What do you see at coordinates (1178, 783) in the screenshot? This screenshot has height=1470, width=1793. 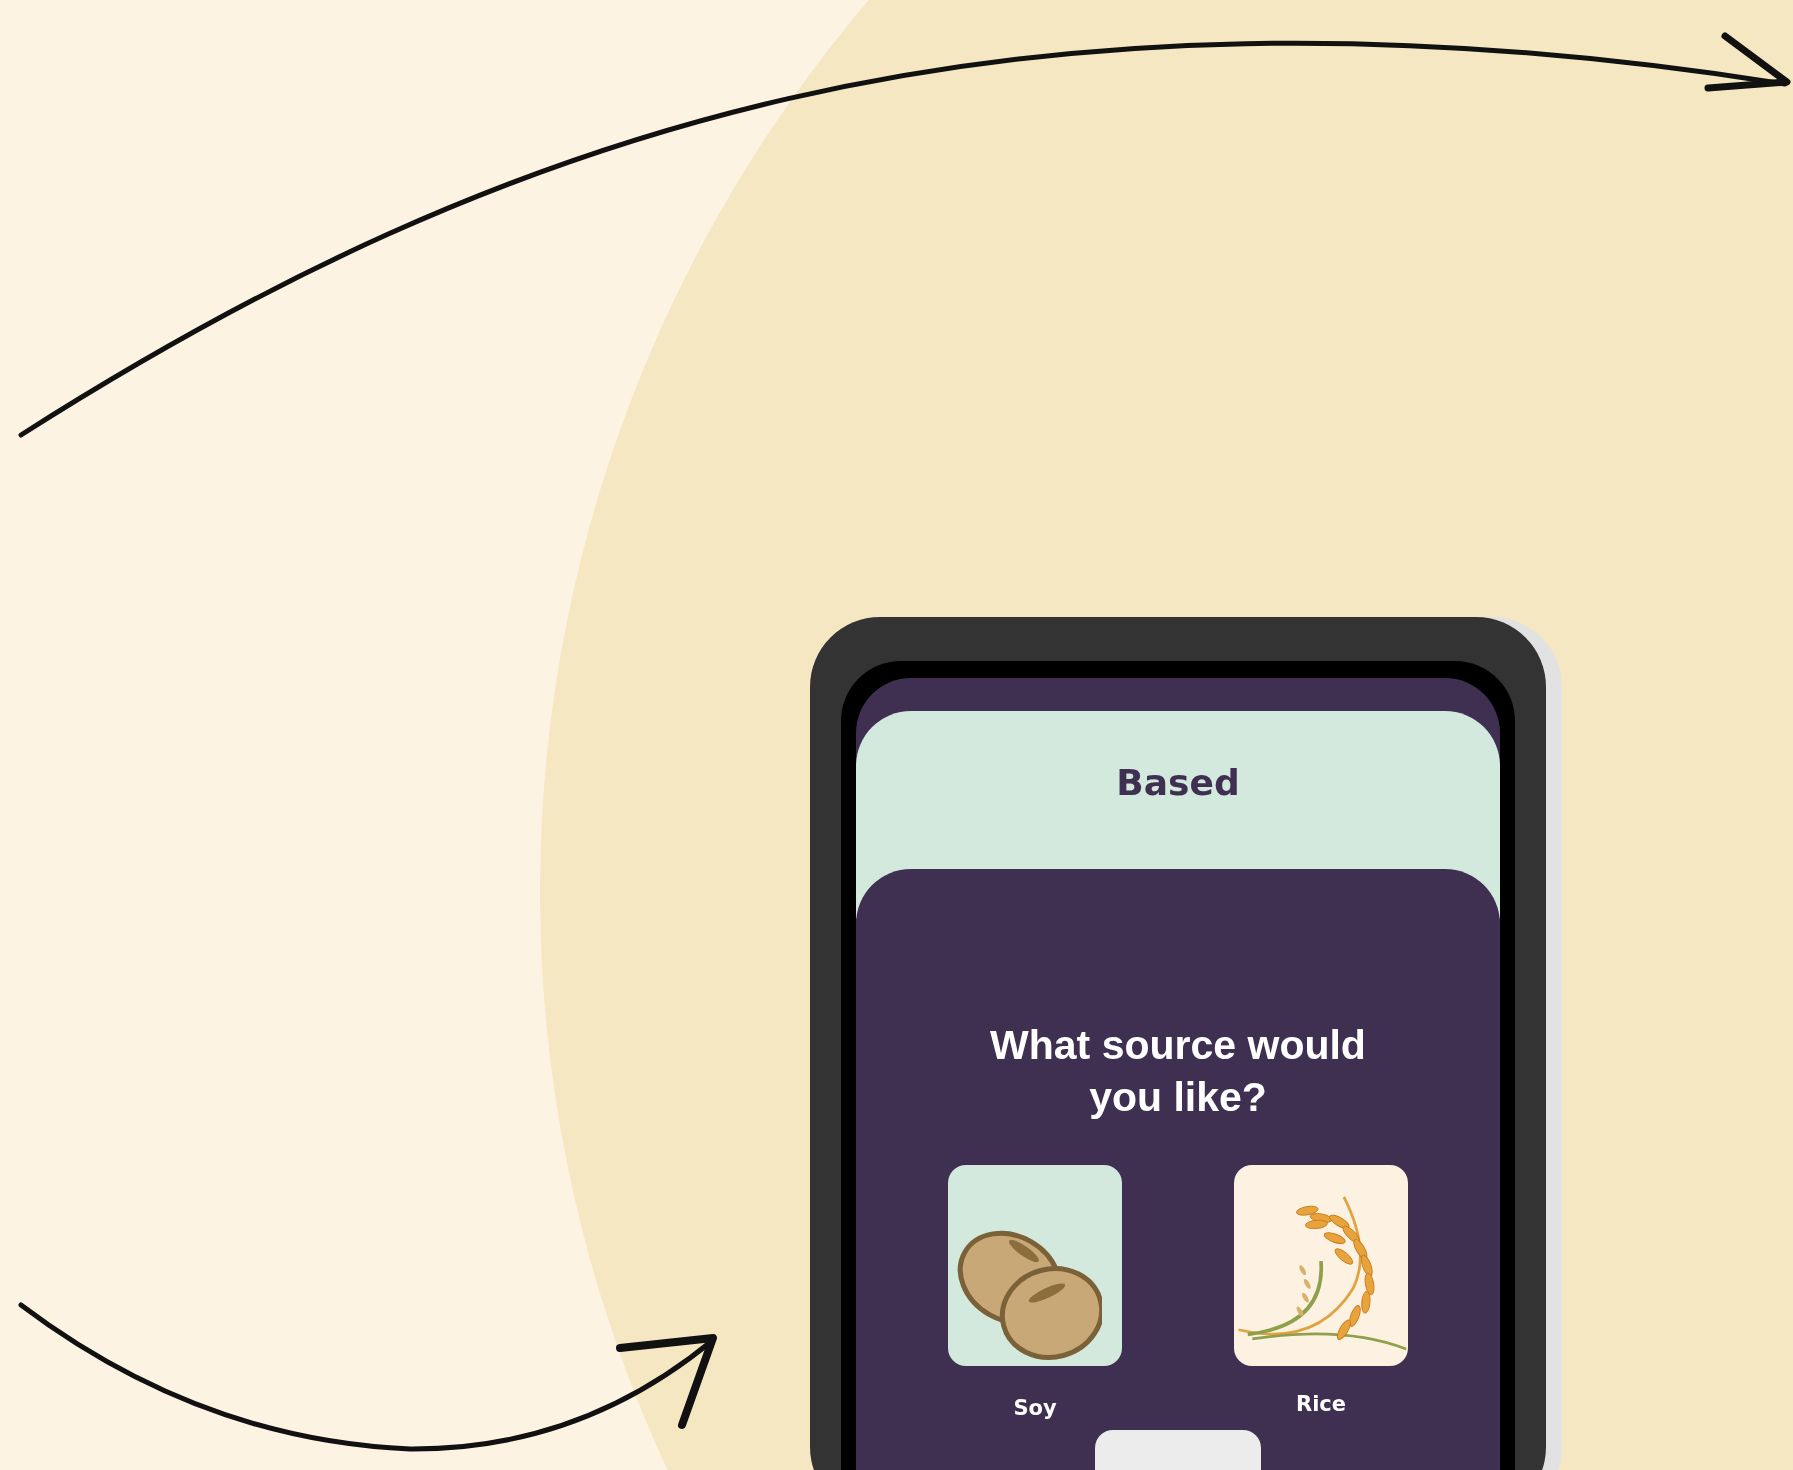 I see `app-title: Based` at bounding box center [1178, 783].